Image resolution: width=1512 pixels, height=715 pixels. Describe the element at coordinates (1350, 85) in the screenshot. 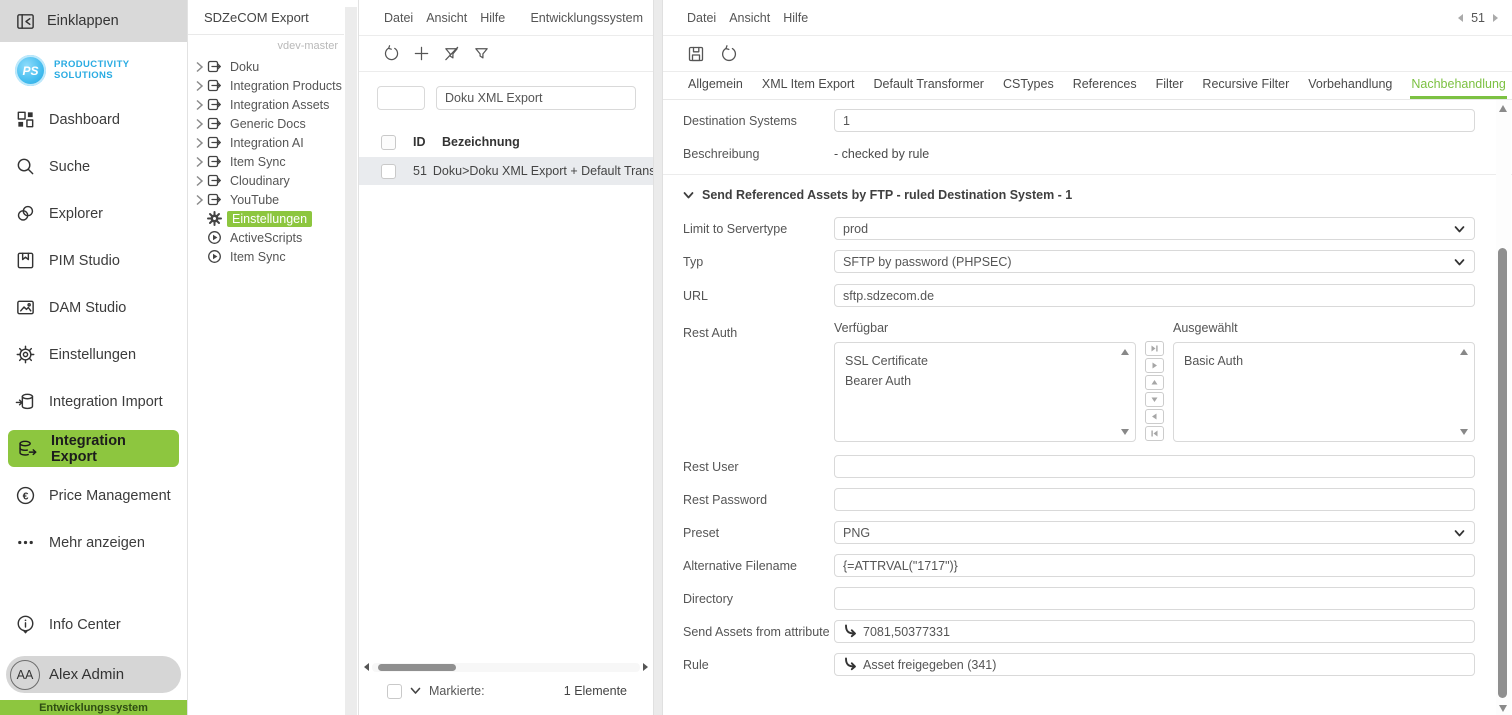

I see `tab-vorbehandlung: Vorbehandlung` at that location.